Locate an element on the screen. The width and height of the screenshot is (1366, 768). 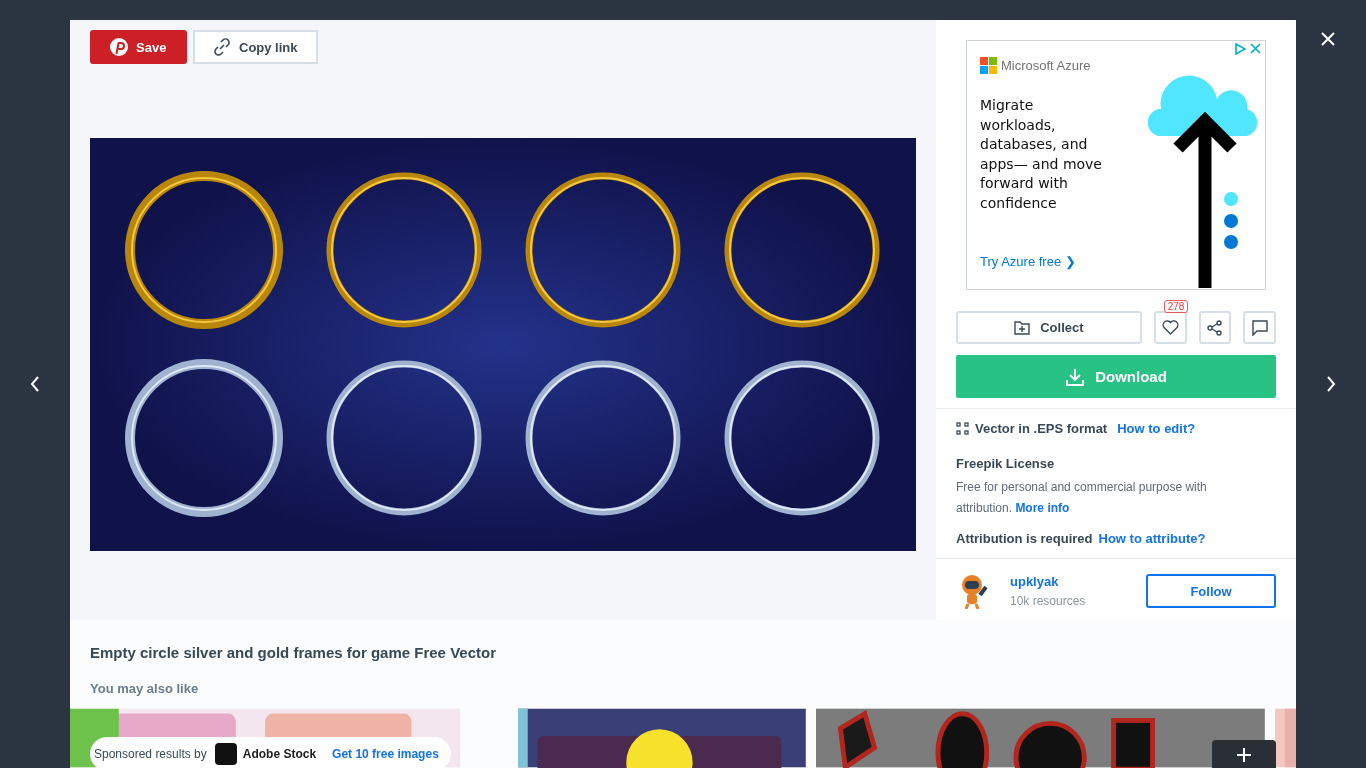
comment-button is located at coordinates (1259, 327).